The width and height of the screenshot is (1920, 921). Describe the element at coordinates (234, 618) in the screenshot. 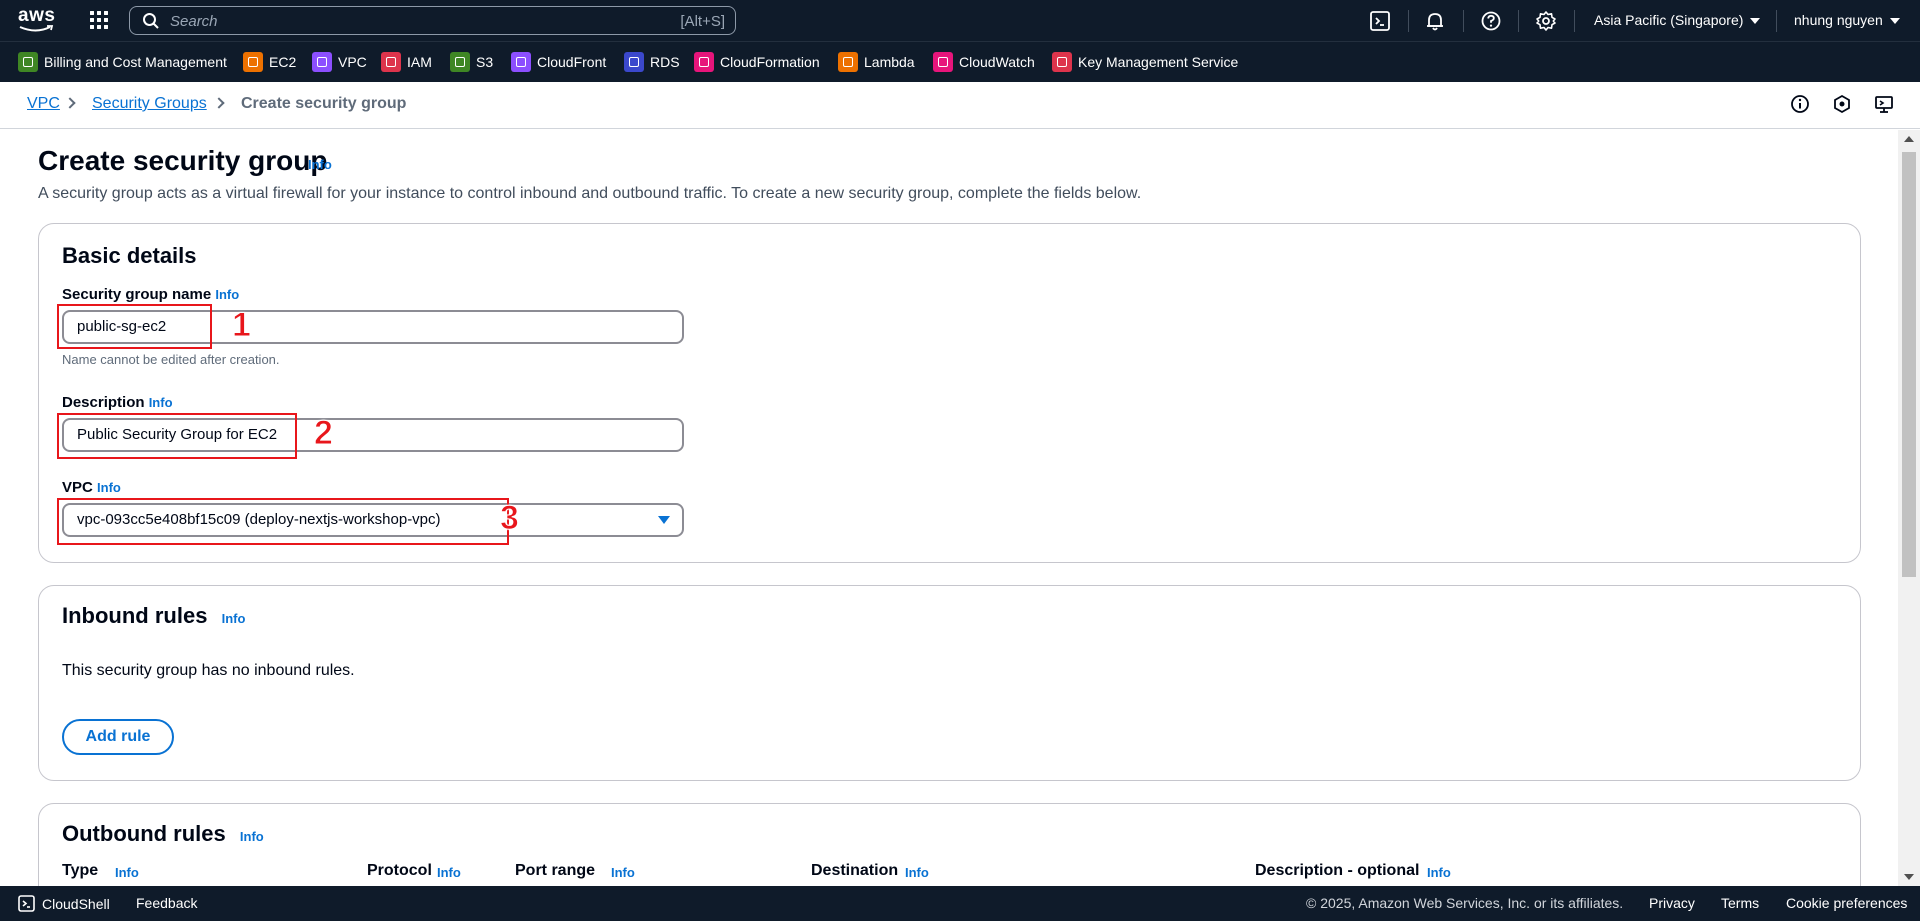

I see `inbound-info-link: Info` at that location.